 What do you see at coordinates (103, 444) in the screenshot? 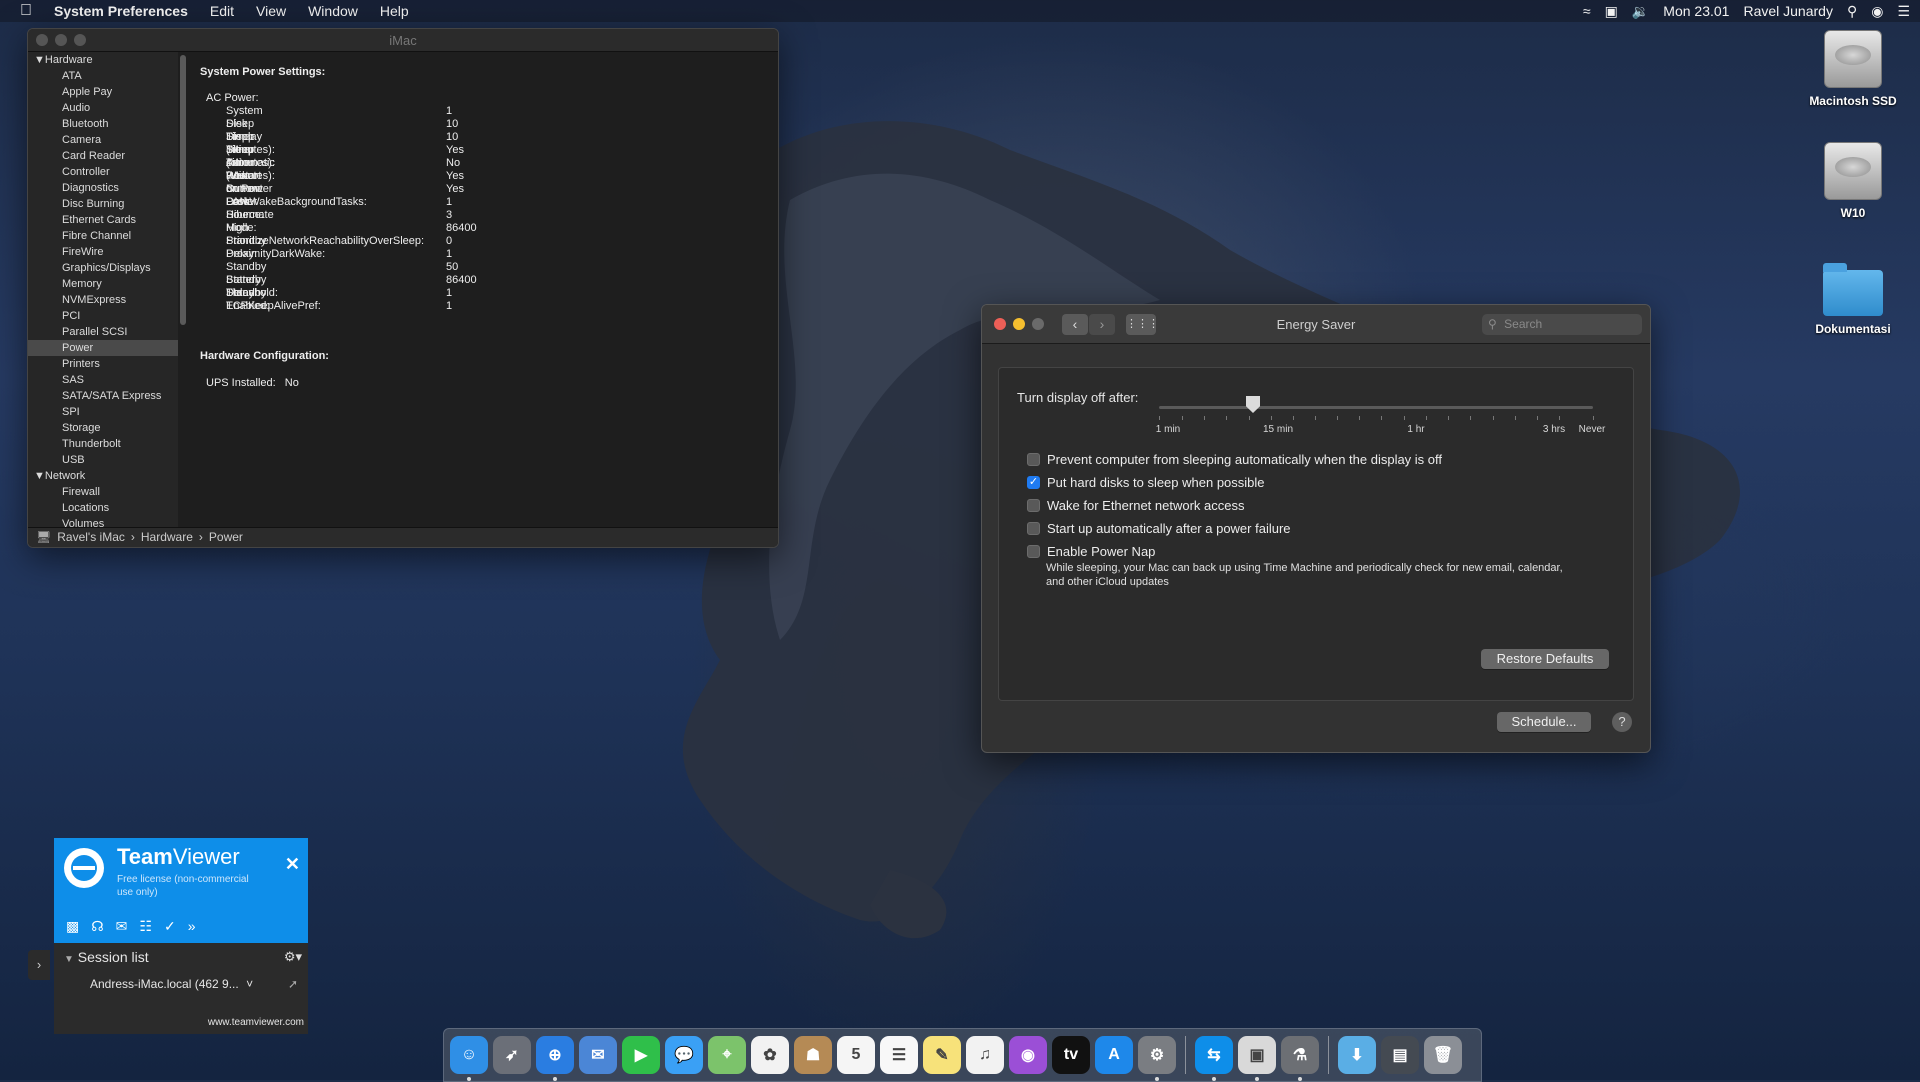
I see `sidebar-item-thunderbolt: Thunderbolt` at bounding box center [103, 444].